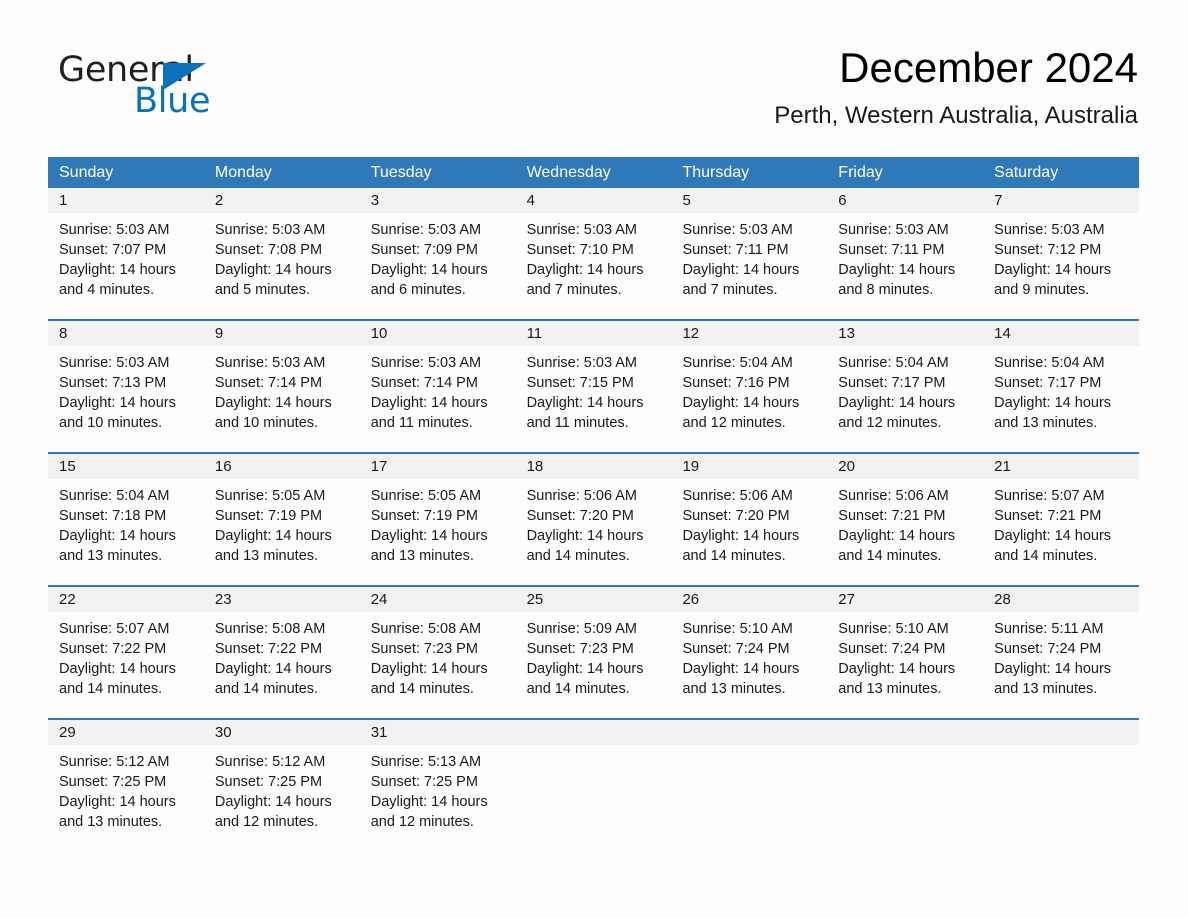 The height and width of the screenshot is (918, 1188). What do you see at coordinates (268, 383) in the screenshot?
I see `sunset-time: Sunset: 7:14 PM` at bounding box center [268, 383].